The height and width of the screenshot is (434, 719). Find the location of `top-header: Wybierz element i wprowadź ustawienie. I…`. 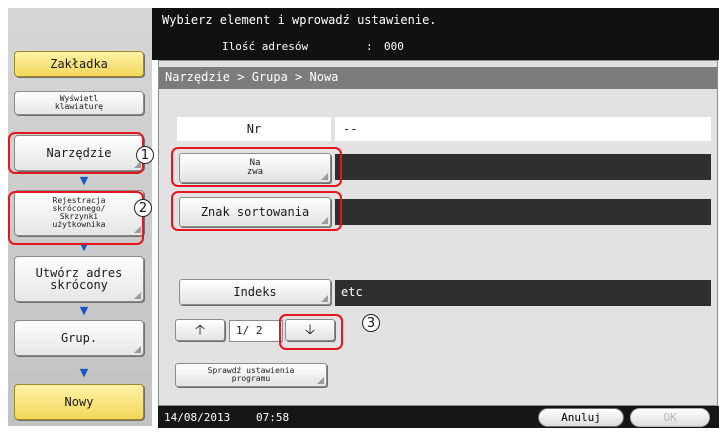

top-header: Wybierz element i wprowadź ustawienie. I… is located at coordinates (435, 34).